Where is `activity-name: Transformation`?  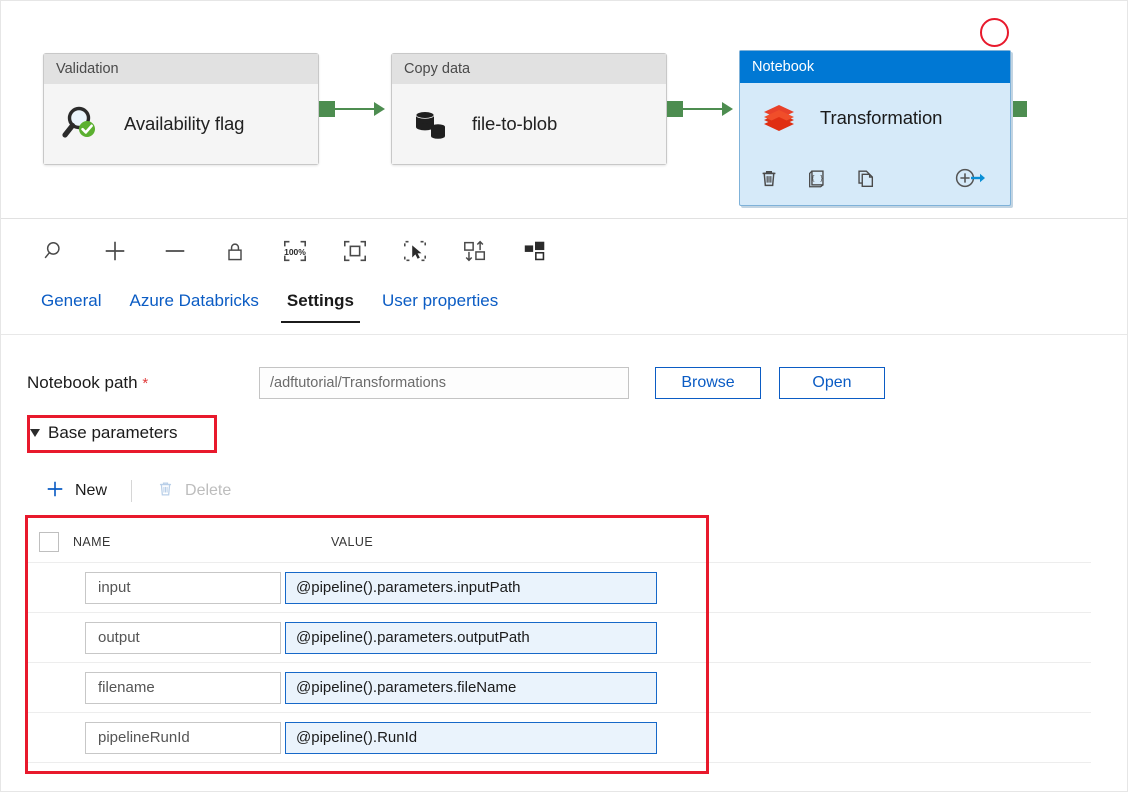 activity-name: Transformation is located at coordinates (881, 117).